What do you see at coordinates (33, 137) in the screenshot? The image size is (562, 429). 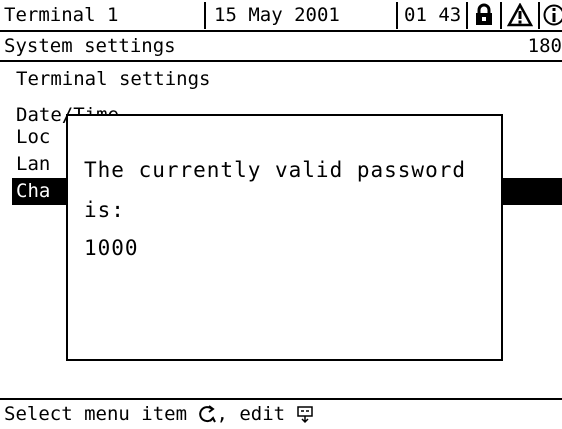 I see `menu-item-loc: Loc` at bounding box center [33, 137].